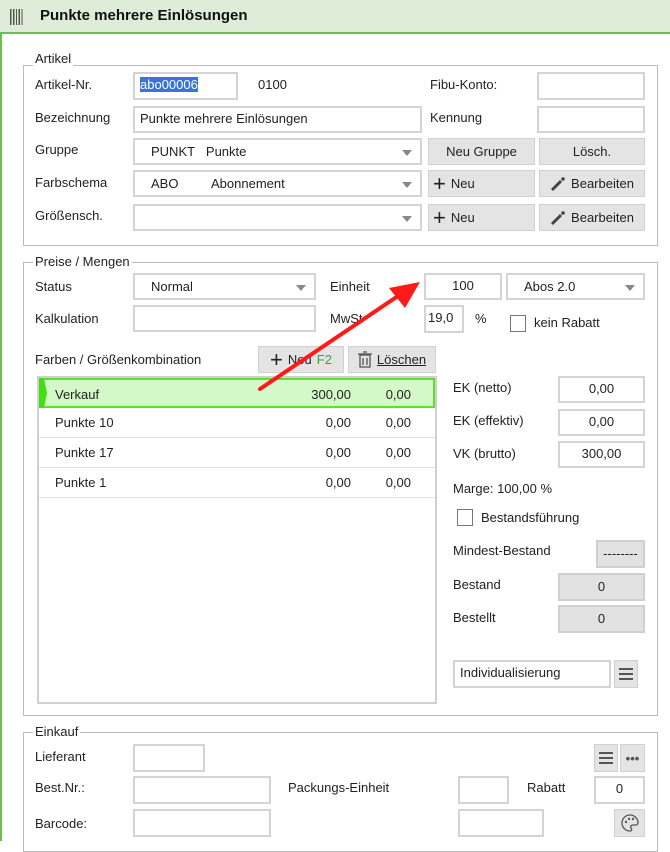 This screenshot has width=670, height=852. Describe the element at coordinates (546, 787) in the screenshot. I see `rabatt-label: Rabatt` at that location.